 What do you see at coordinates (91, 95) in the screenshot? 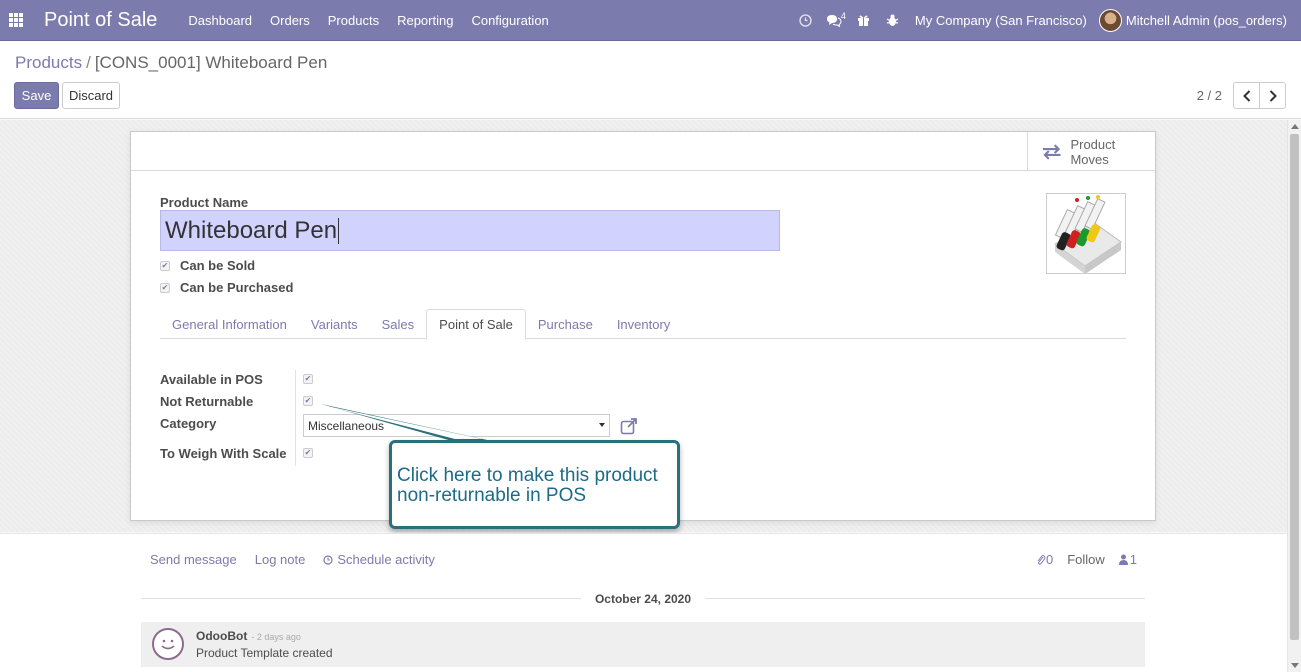
I see `discard-button: Discard` at bounding box center [91, 95].